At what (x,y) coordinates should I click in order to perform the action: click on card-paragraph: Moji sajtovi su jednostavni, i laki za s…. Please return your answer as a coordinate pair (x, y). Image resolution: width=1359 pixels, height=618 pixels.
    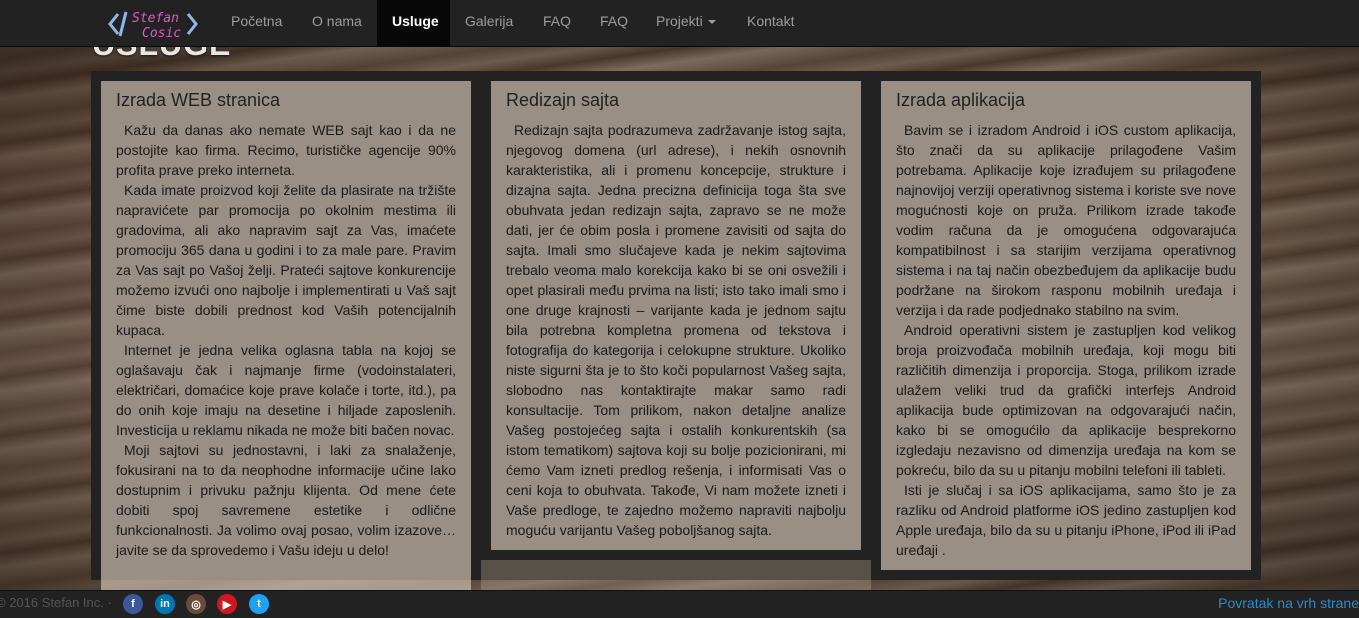
    Looking at the image, I should click on (286, 500).